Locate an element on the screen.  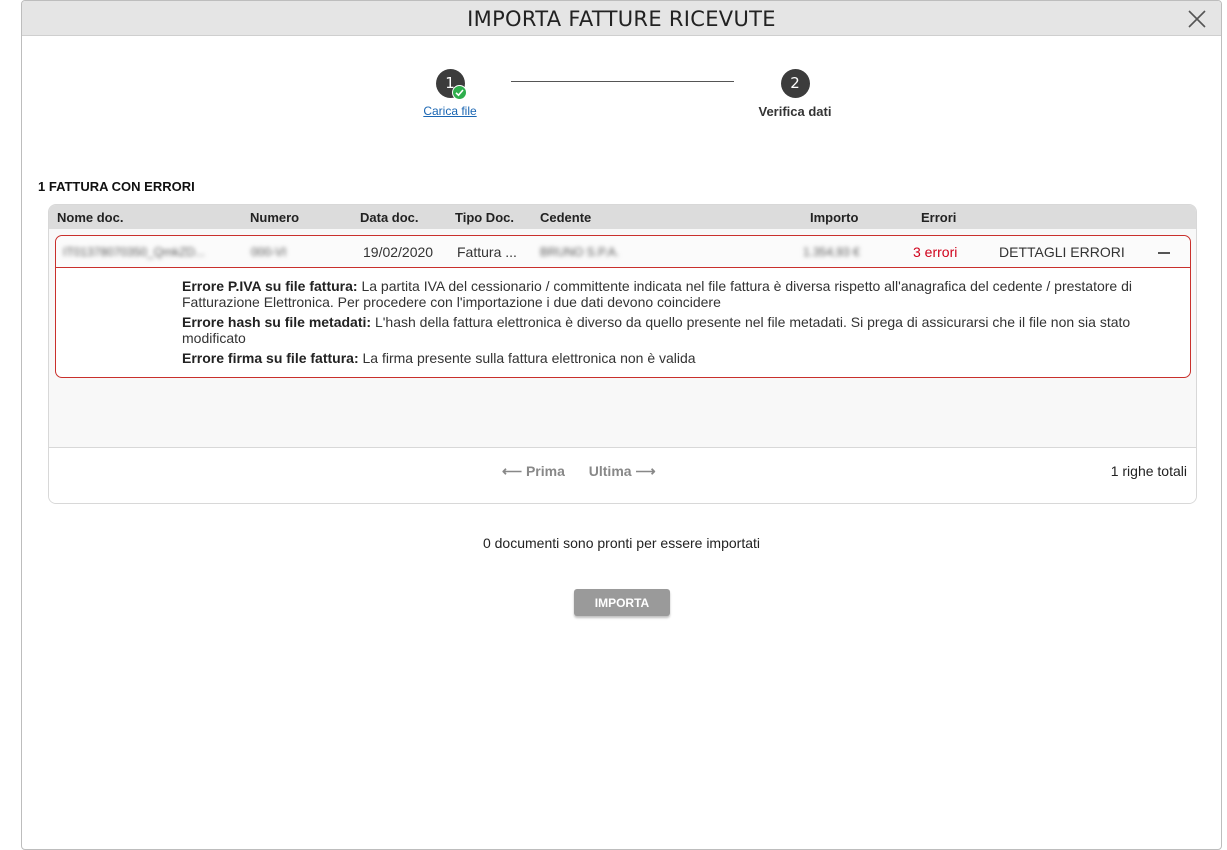
cell-numero: 000-VI is located at coordinates (269, 252).